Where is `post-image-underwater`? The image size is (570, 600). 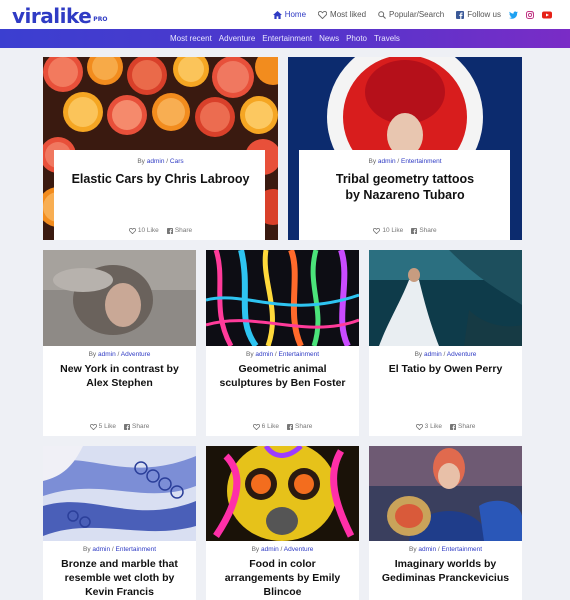 post-image-underwater is located at coordinates (445, 298).